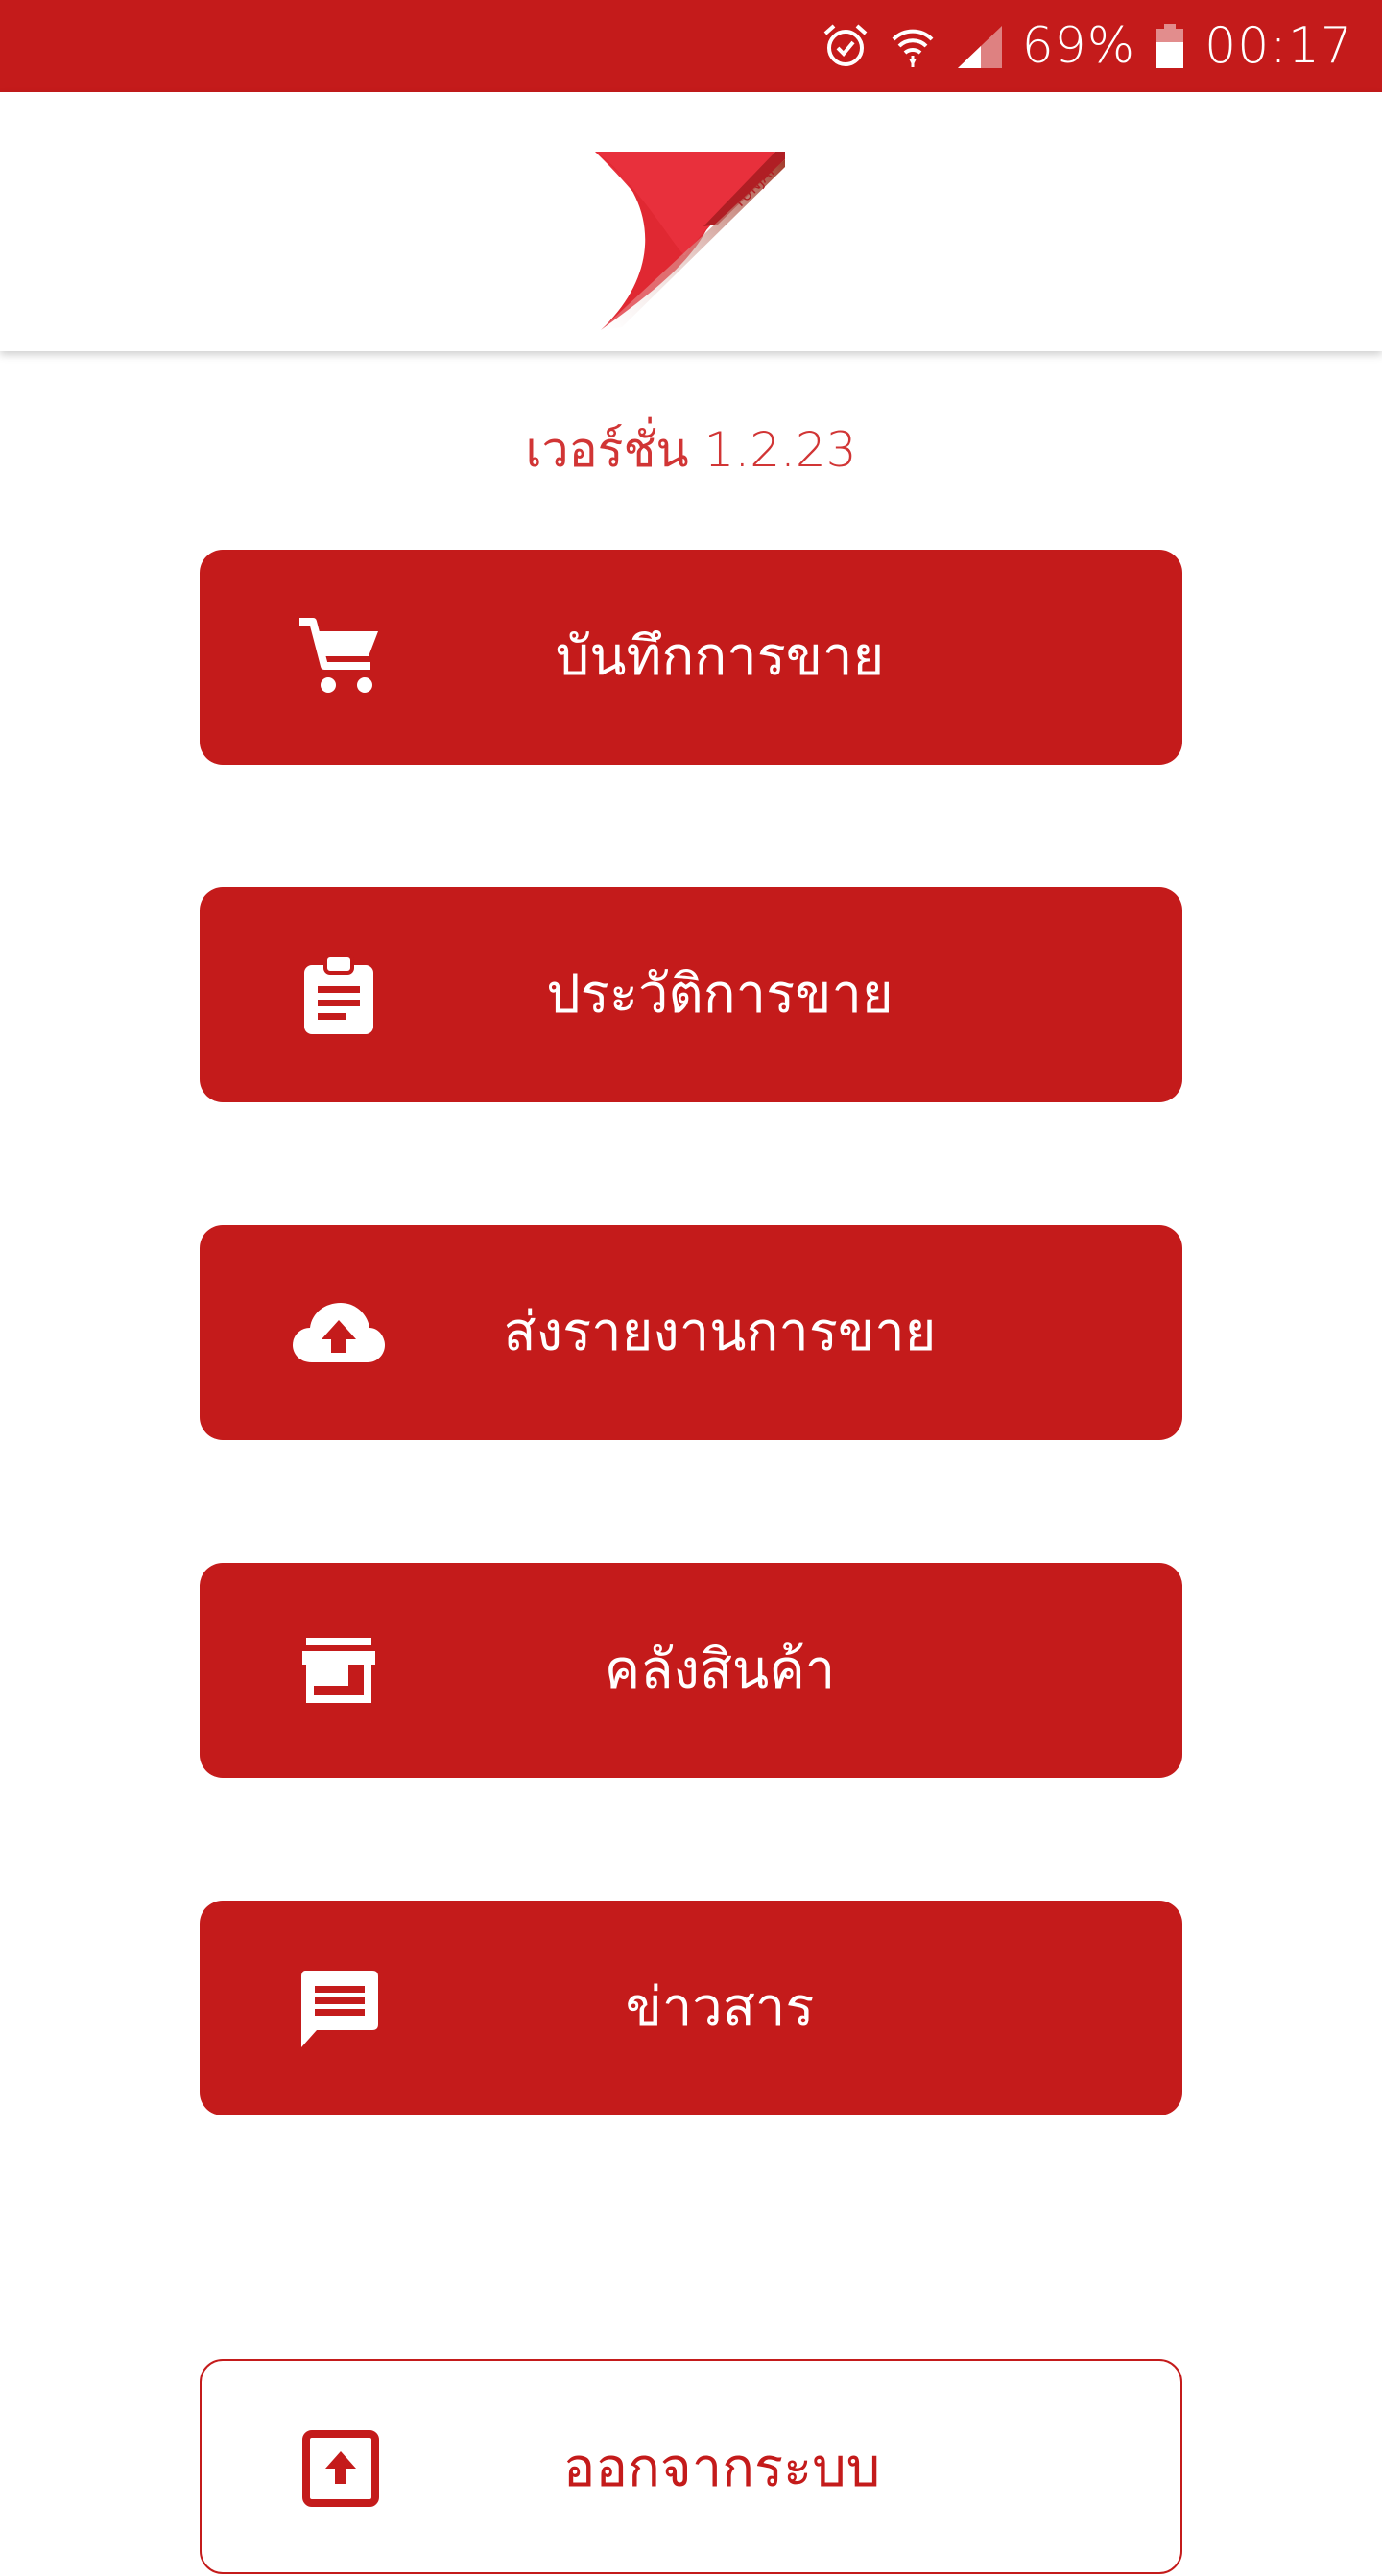 The width and height of the screenshot is (1382, 2576). What do you see at coordinates (1278, 46) in the screenshot?
I see `clock-time: 00:17` at bounding box center [1278, 46].